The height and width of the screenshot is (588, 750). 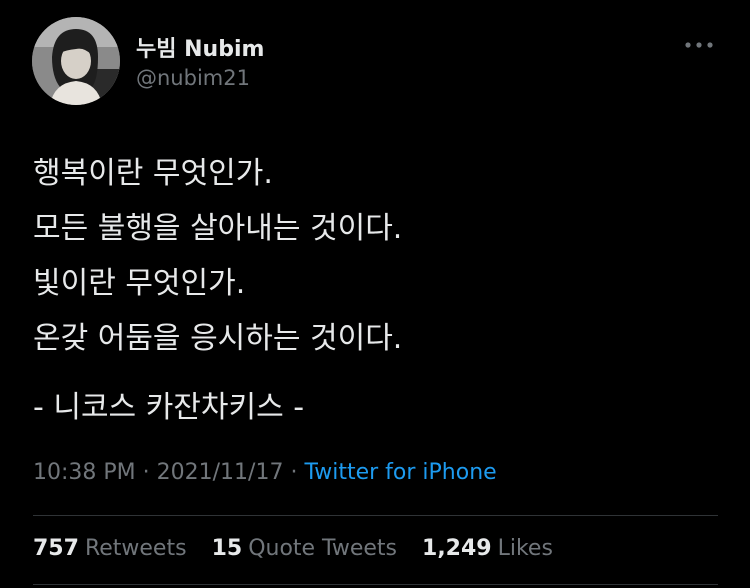 I want to click on tweet-time: 10:38 PM, so click(x=84, y=472).